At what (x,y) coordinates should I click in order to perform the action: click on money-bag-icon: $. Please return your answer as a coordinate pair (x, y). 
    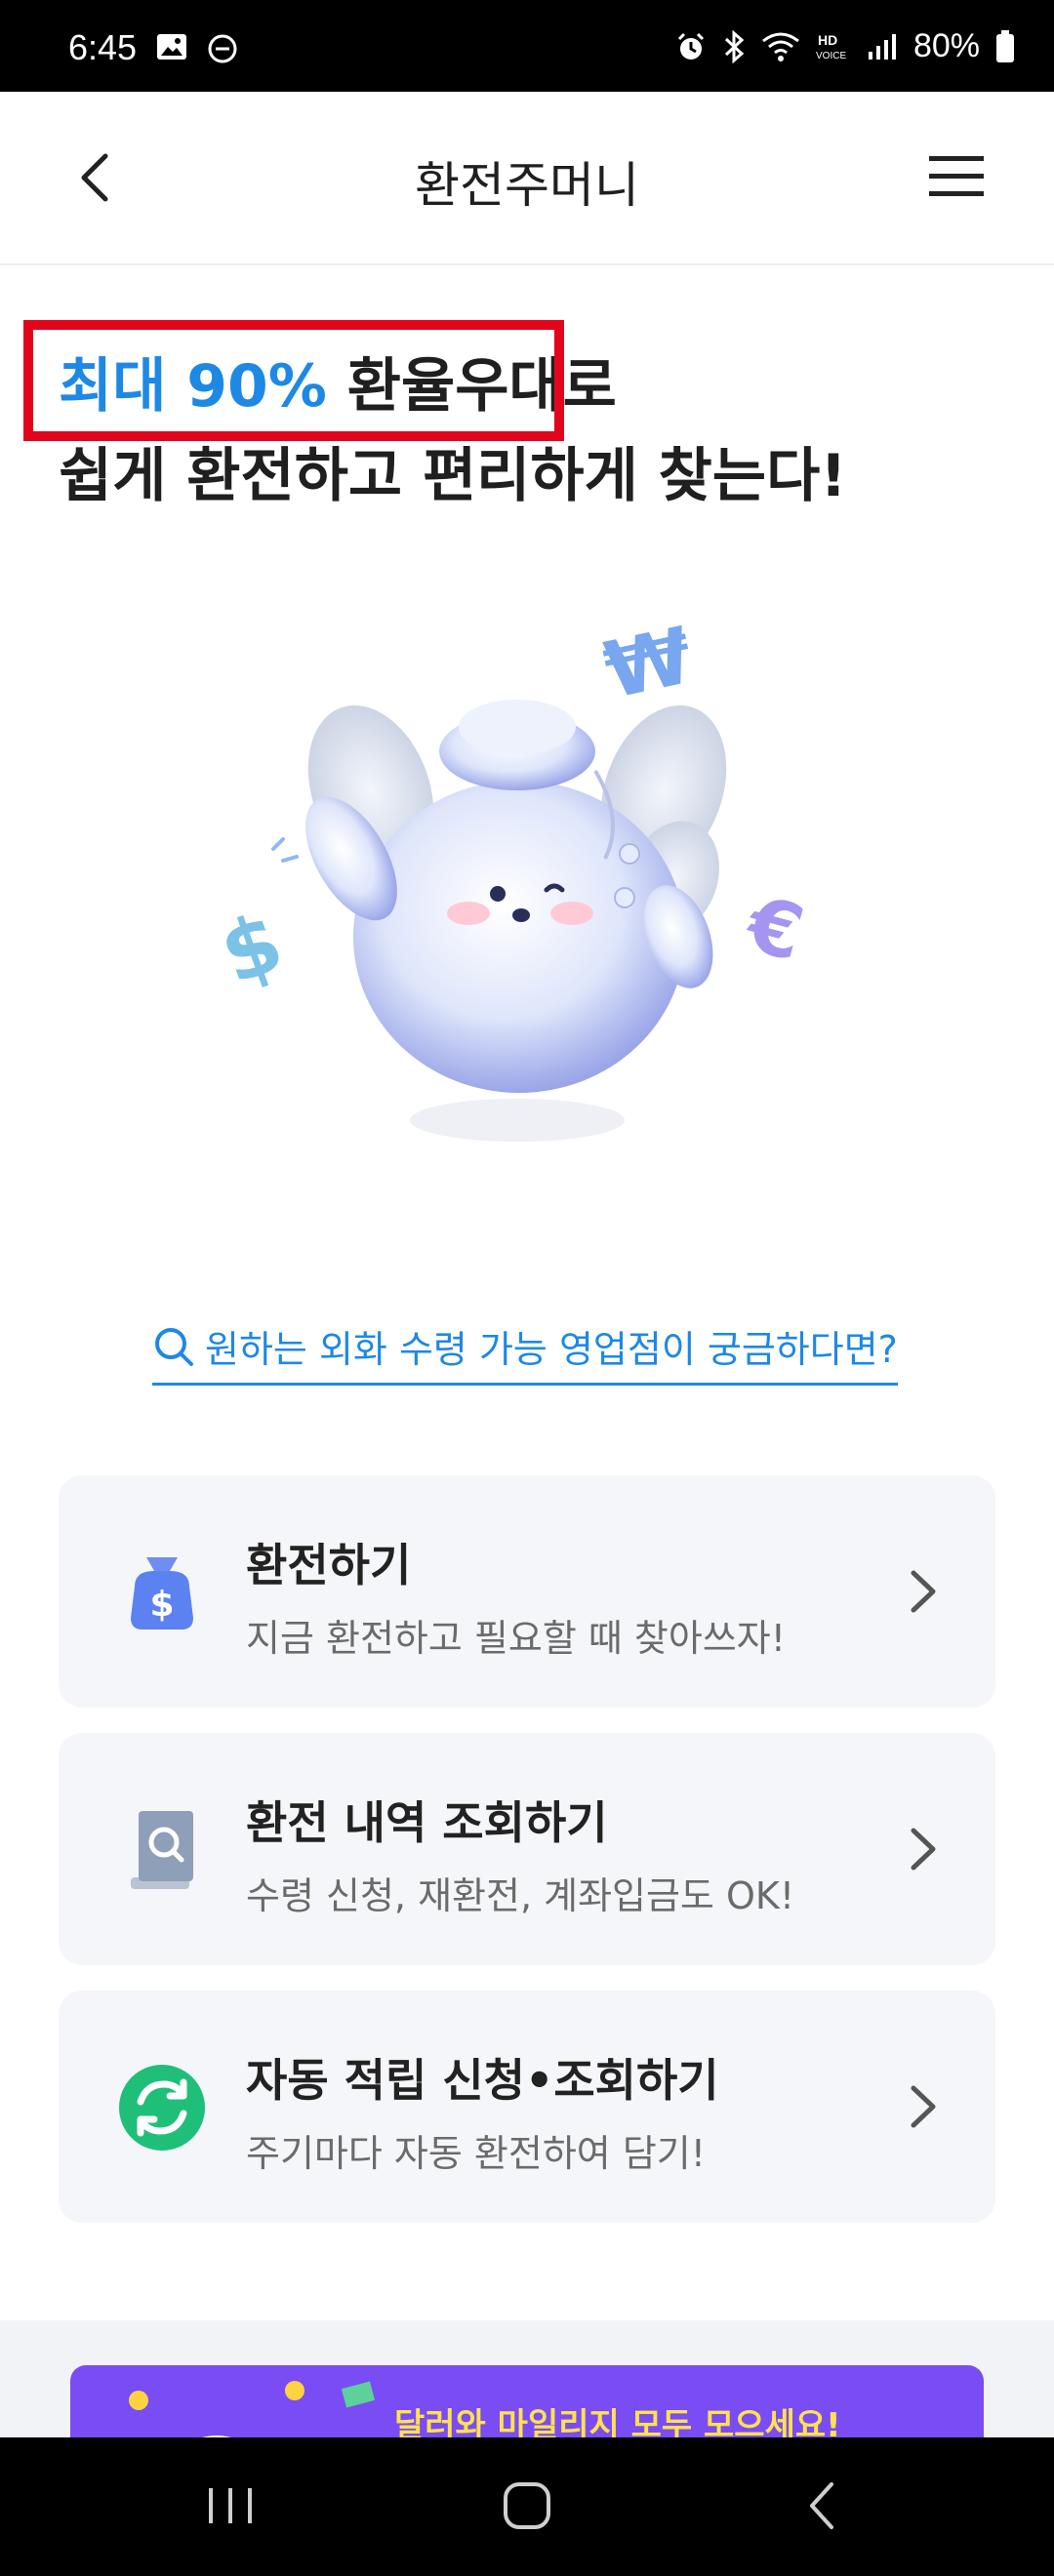
    Looking at the image, I should click on (162, 1593).